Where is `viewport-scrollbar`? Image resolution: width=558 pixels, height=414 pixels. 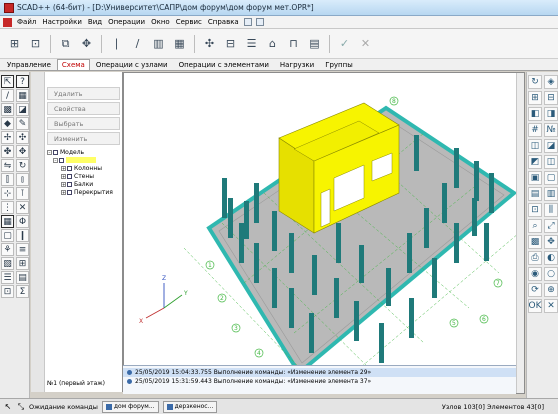 viewport-scrollbar is located at coordinates (520, 233).